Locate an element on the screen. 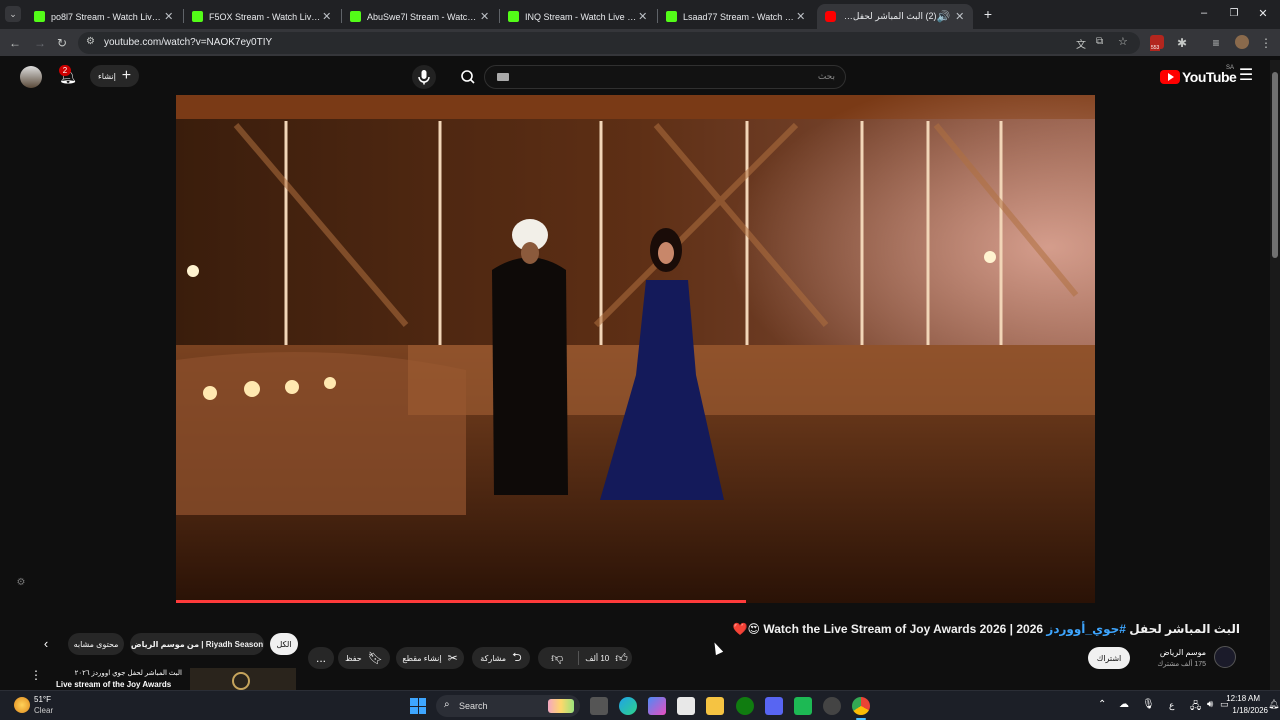 This screenshot has height=720, width=1280. browser-tab-2: F5OX Stream - Watch Live on K ✕ is located at coordinates (262, 16).